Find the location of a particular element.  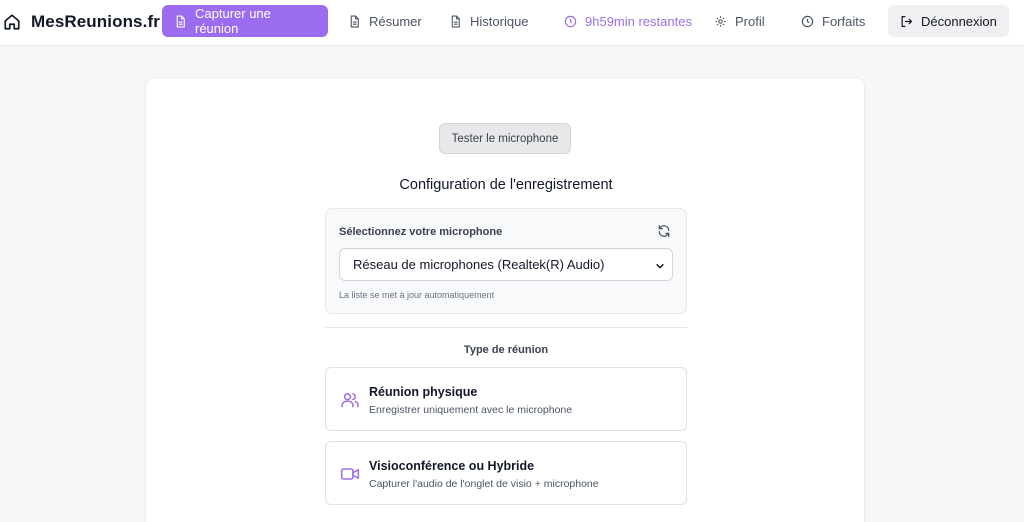

option-title: Visioconférence ou Hybride is located at coordinates (452, 466).